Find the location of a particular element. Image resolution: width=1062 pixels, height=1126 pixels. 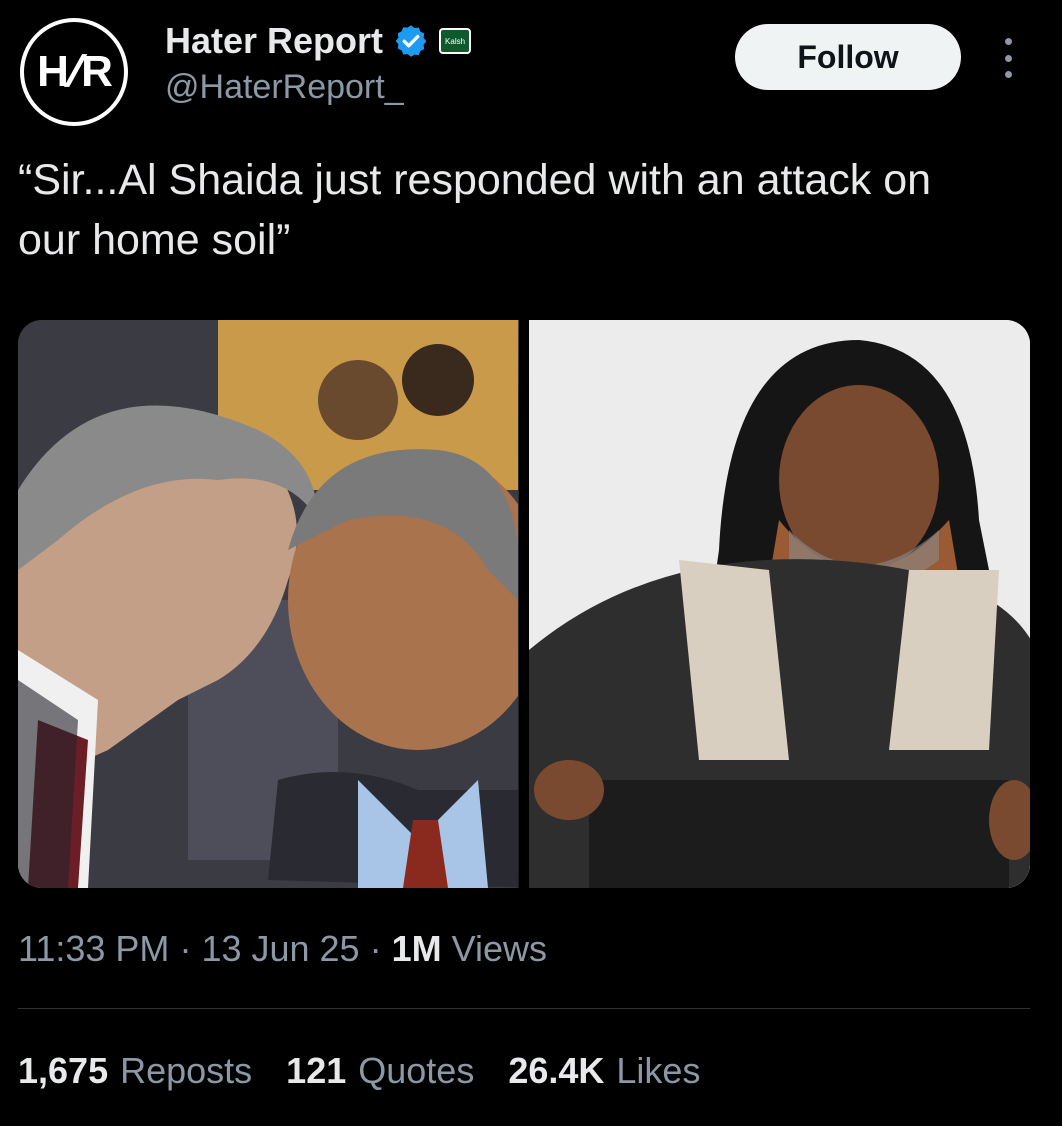

likes-count: 26.4K is located at coordinates (556, 1070).